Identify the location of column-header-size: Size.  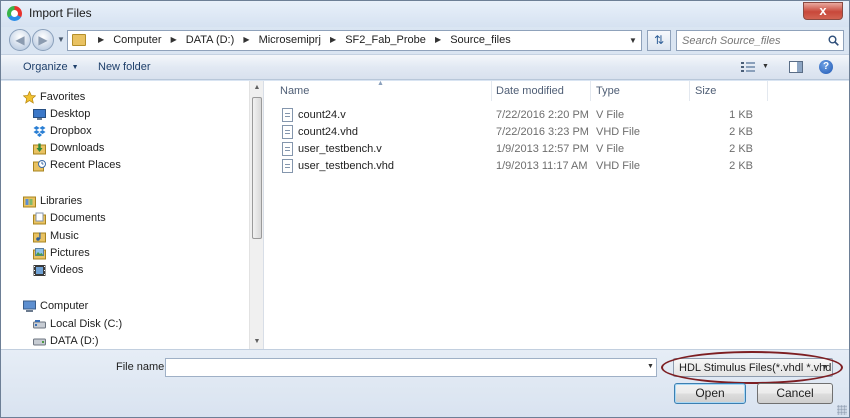
(705, 91).